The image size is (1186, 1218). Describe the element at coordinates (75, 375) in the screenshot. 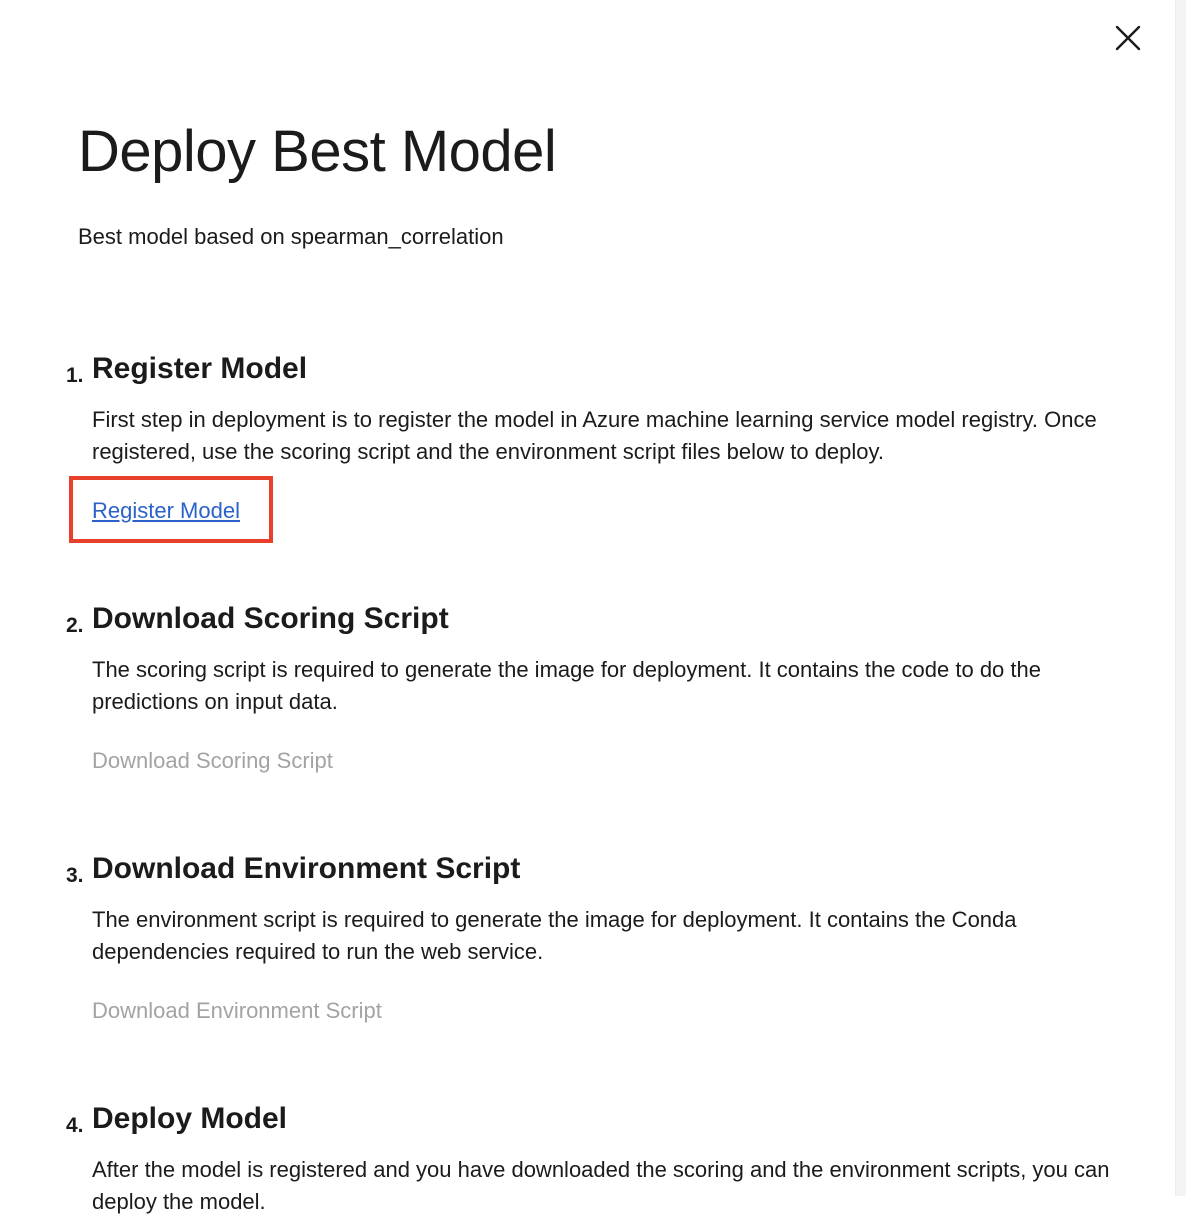

I see `step-number: 1.` at that location.